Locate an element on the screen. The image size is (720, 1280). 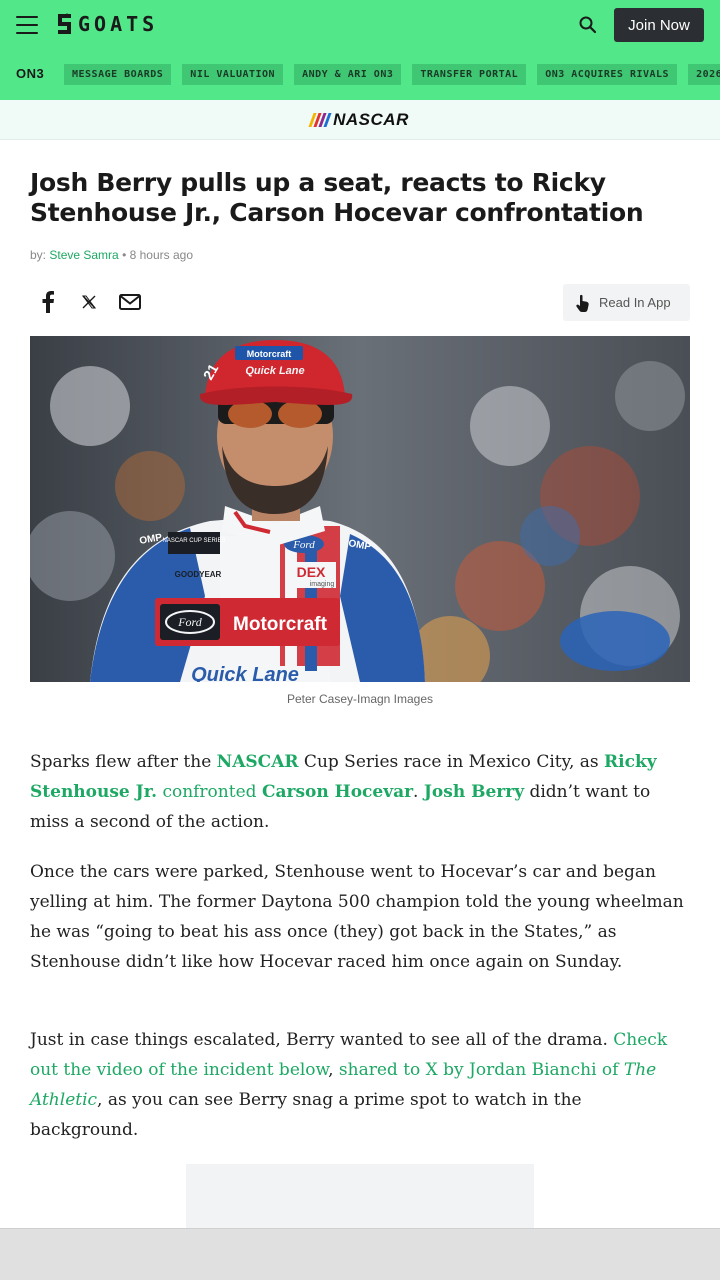
patch-dex-sub: imaging is located at coordinates (322, 584).